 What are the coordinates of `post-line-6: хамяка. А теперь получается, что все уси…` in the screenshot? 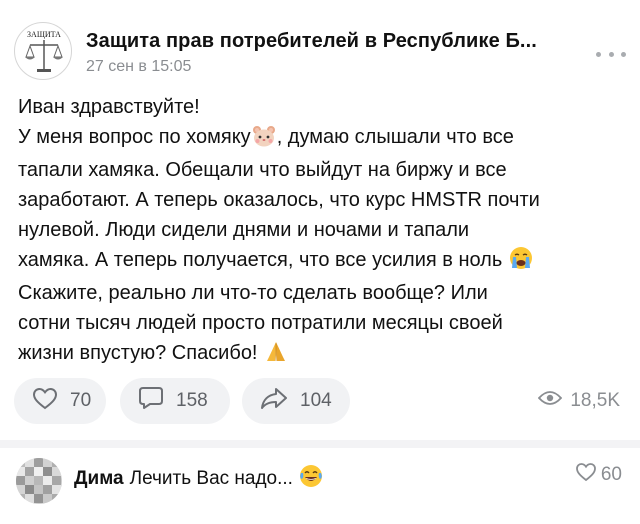 It's located at (324, 263).